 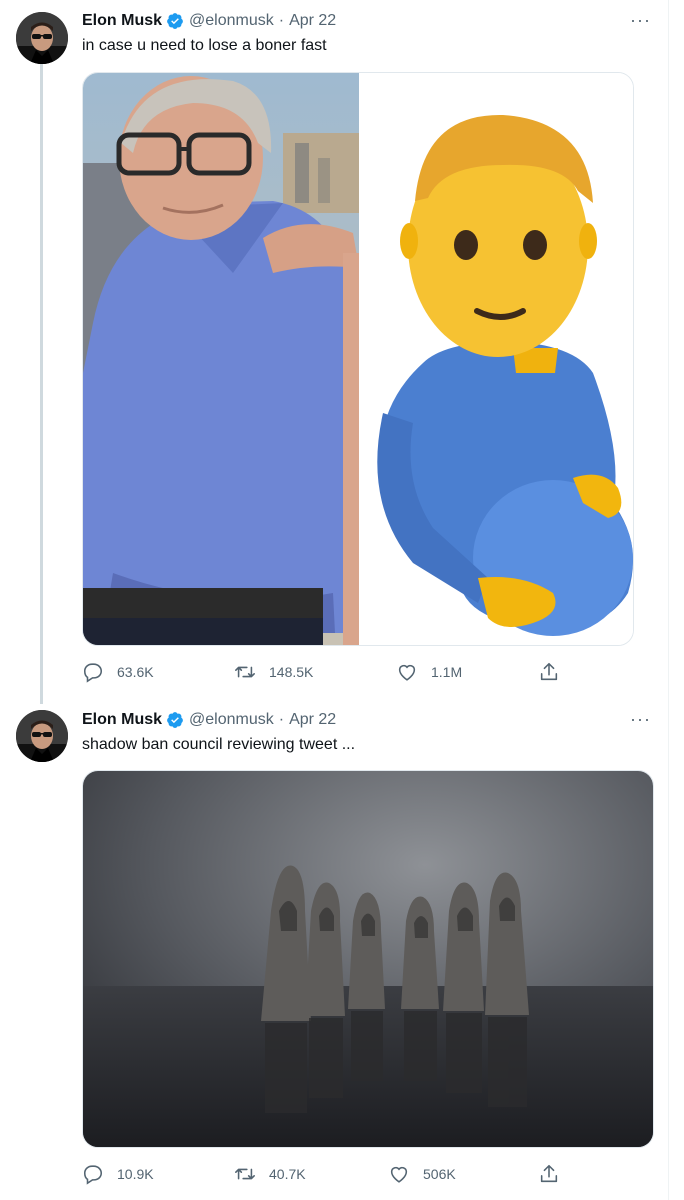 I want to click on tweet-text: in case u need to lose a boner fast, so click(x=204, y=45).